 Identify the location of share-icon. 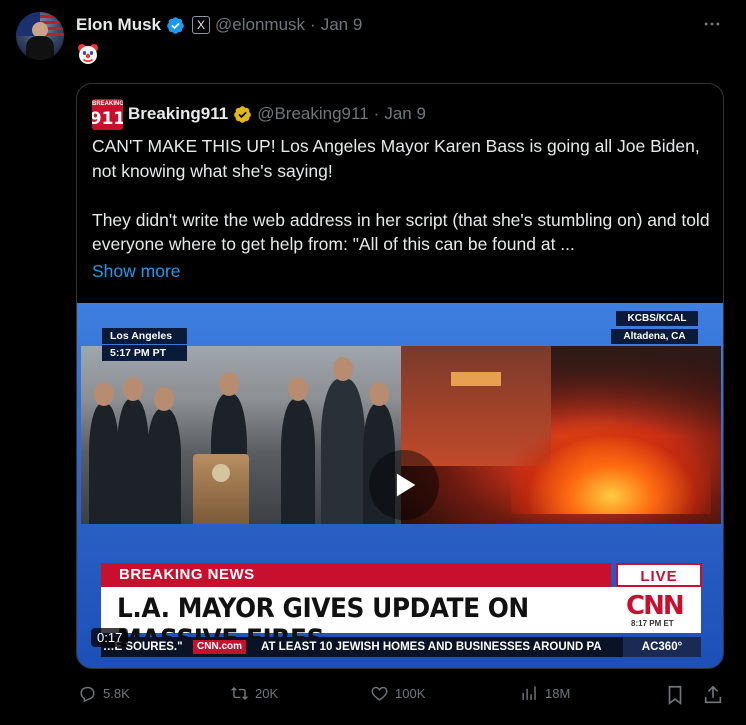
(713, 694).